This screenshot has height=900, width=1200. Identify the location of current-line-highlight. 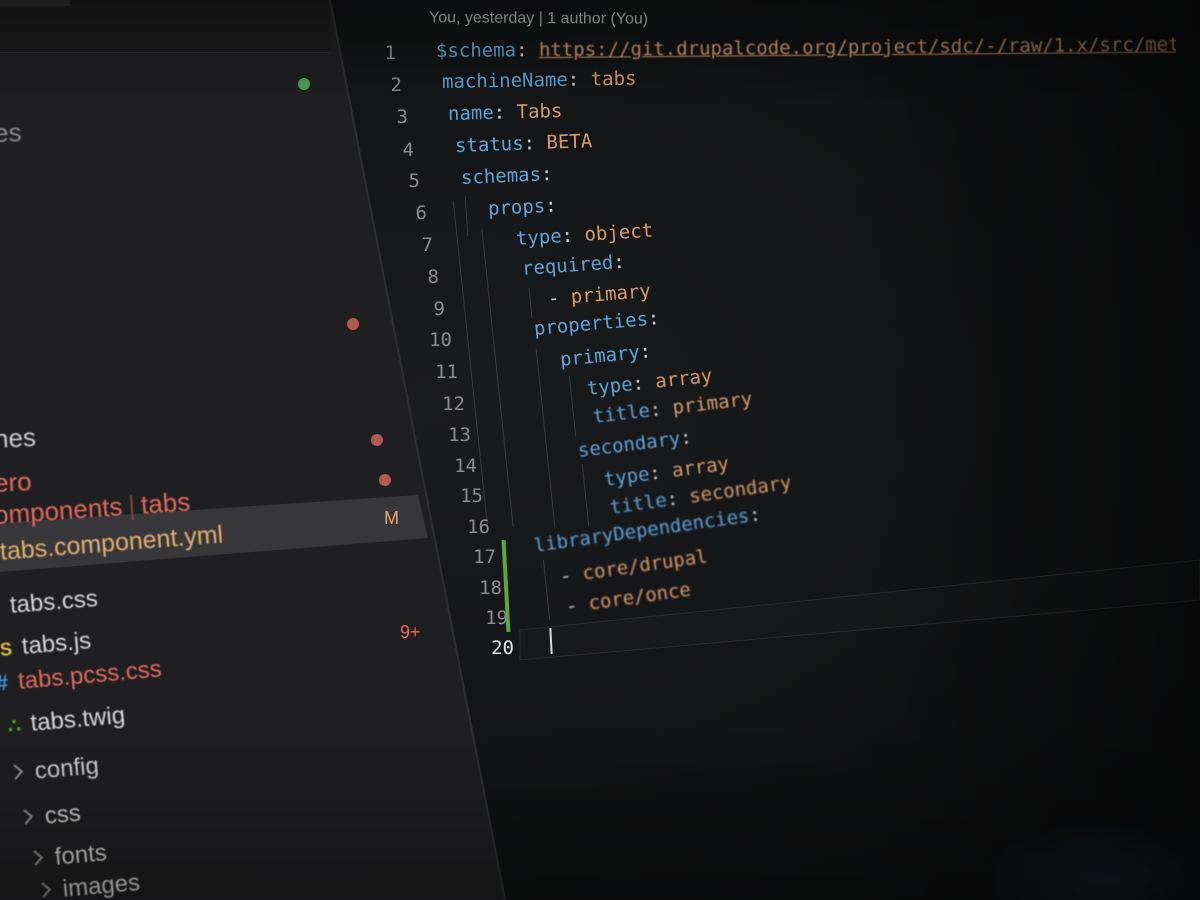
(859, 610).